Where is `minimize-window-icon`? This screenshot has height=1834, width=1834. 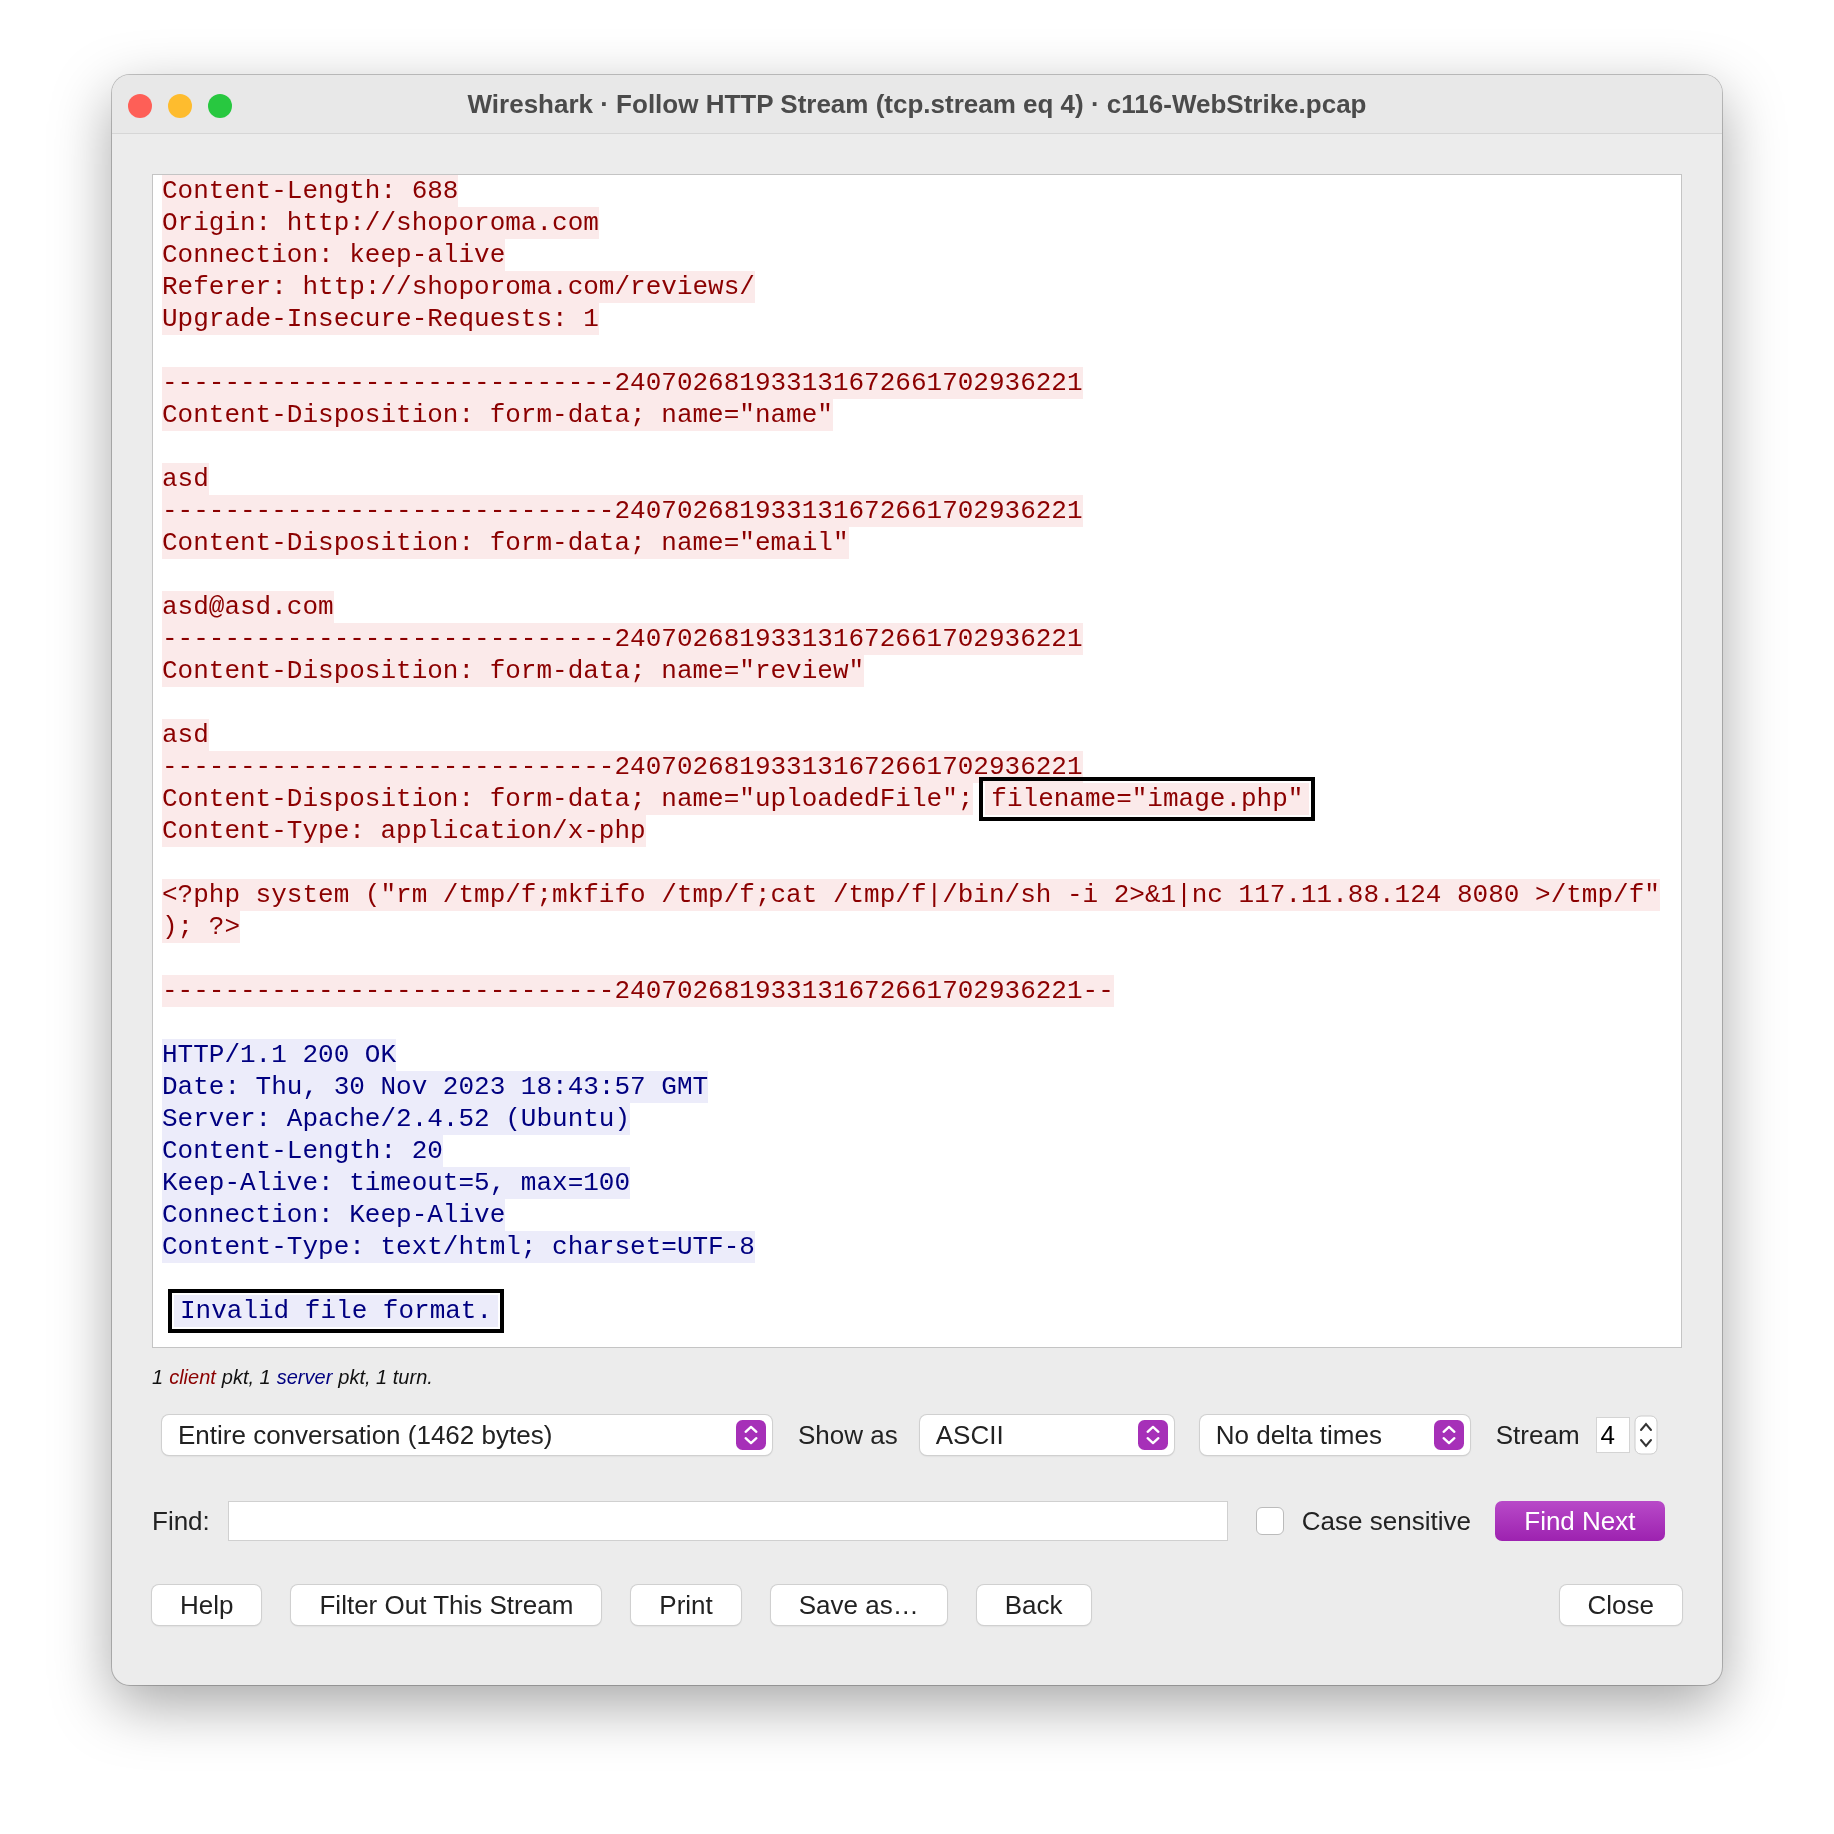
minimize-window-icon is located at coordinates (180, 106).